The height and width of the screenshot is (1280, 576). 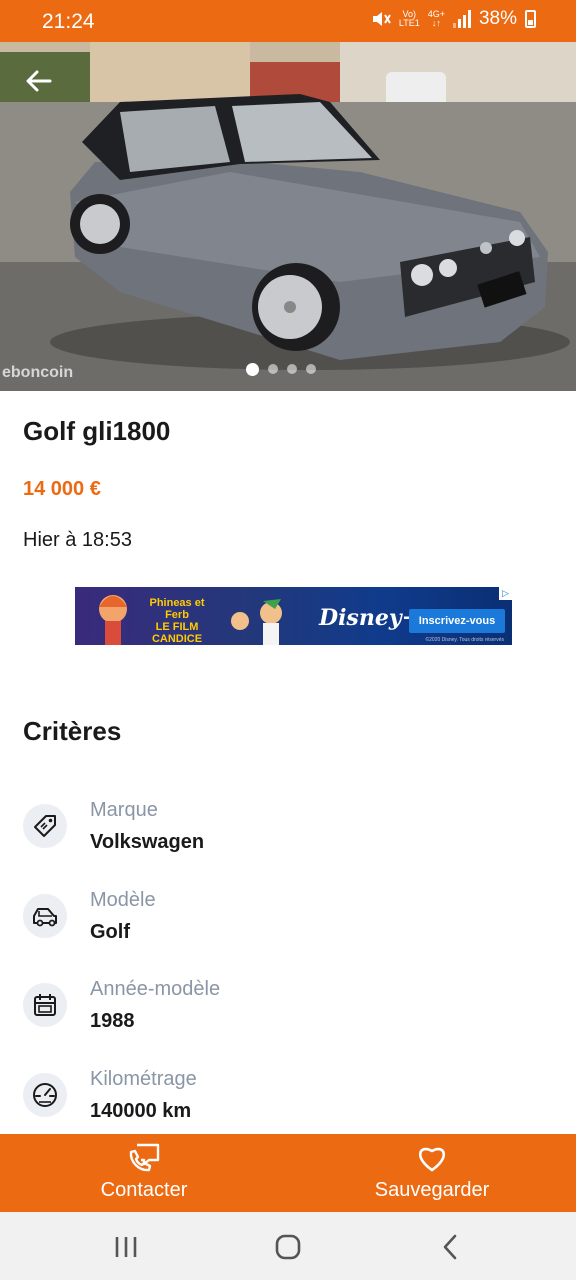 I want to click on car-icon, so click(x=45, y=916).